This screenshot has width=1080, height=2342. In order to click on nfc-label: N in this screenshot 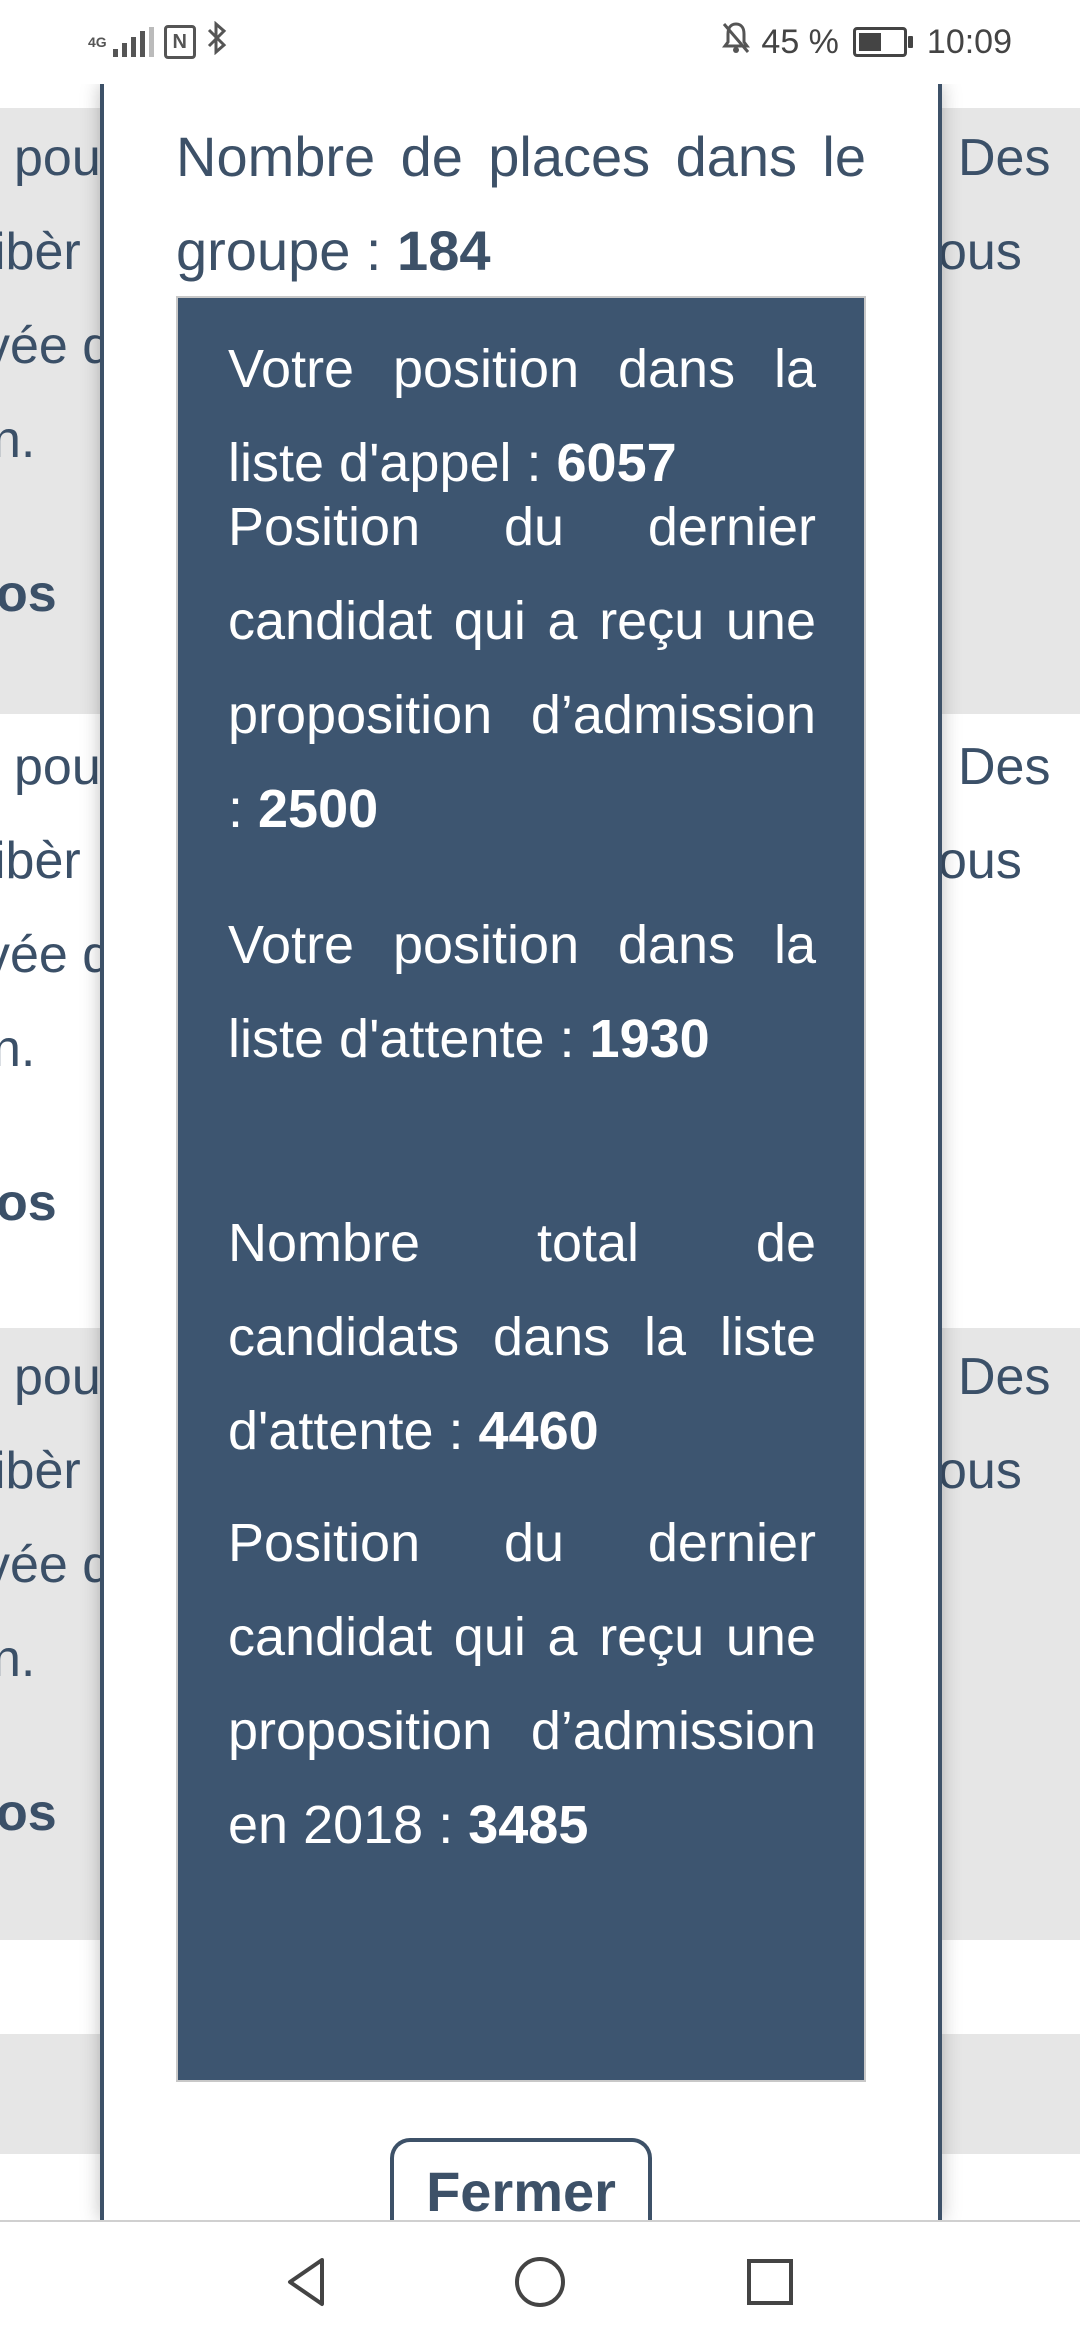, I will do `click(179, 42)`.